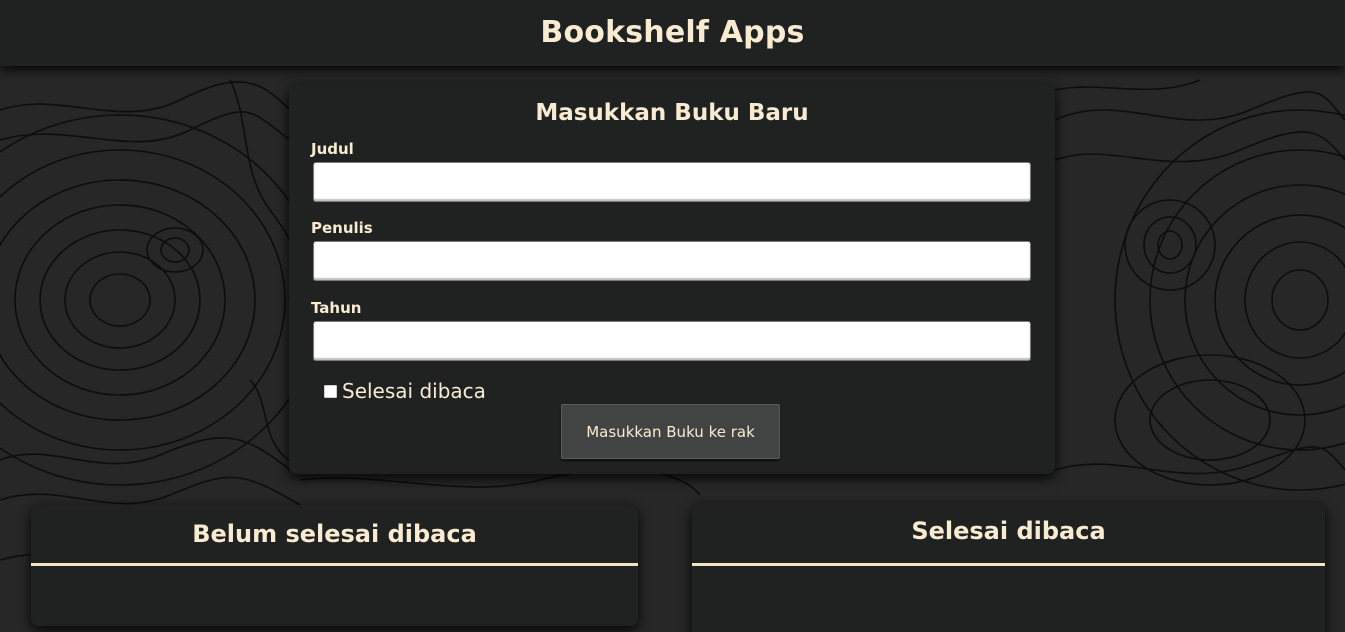 The image size is (1345, 632). What do you see at coordinates (672, 113) in the screenshot?
I see `input-section-title: Masukkan Buku Baru` at bounding box center [672, 113].